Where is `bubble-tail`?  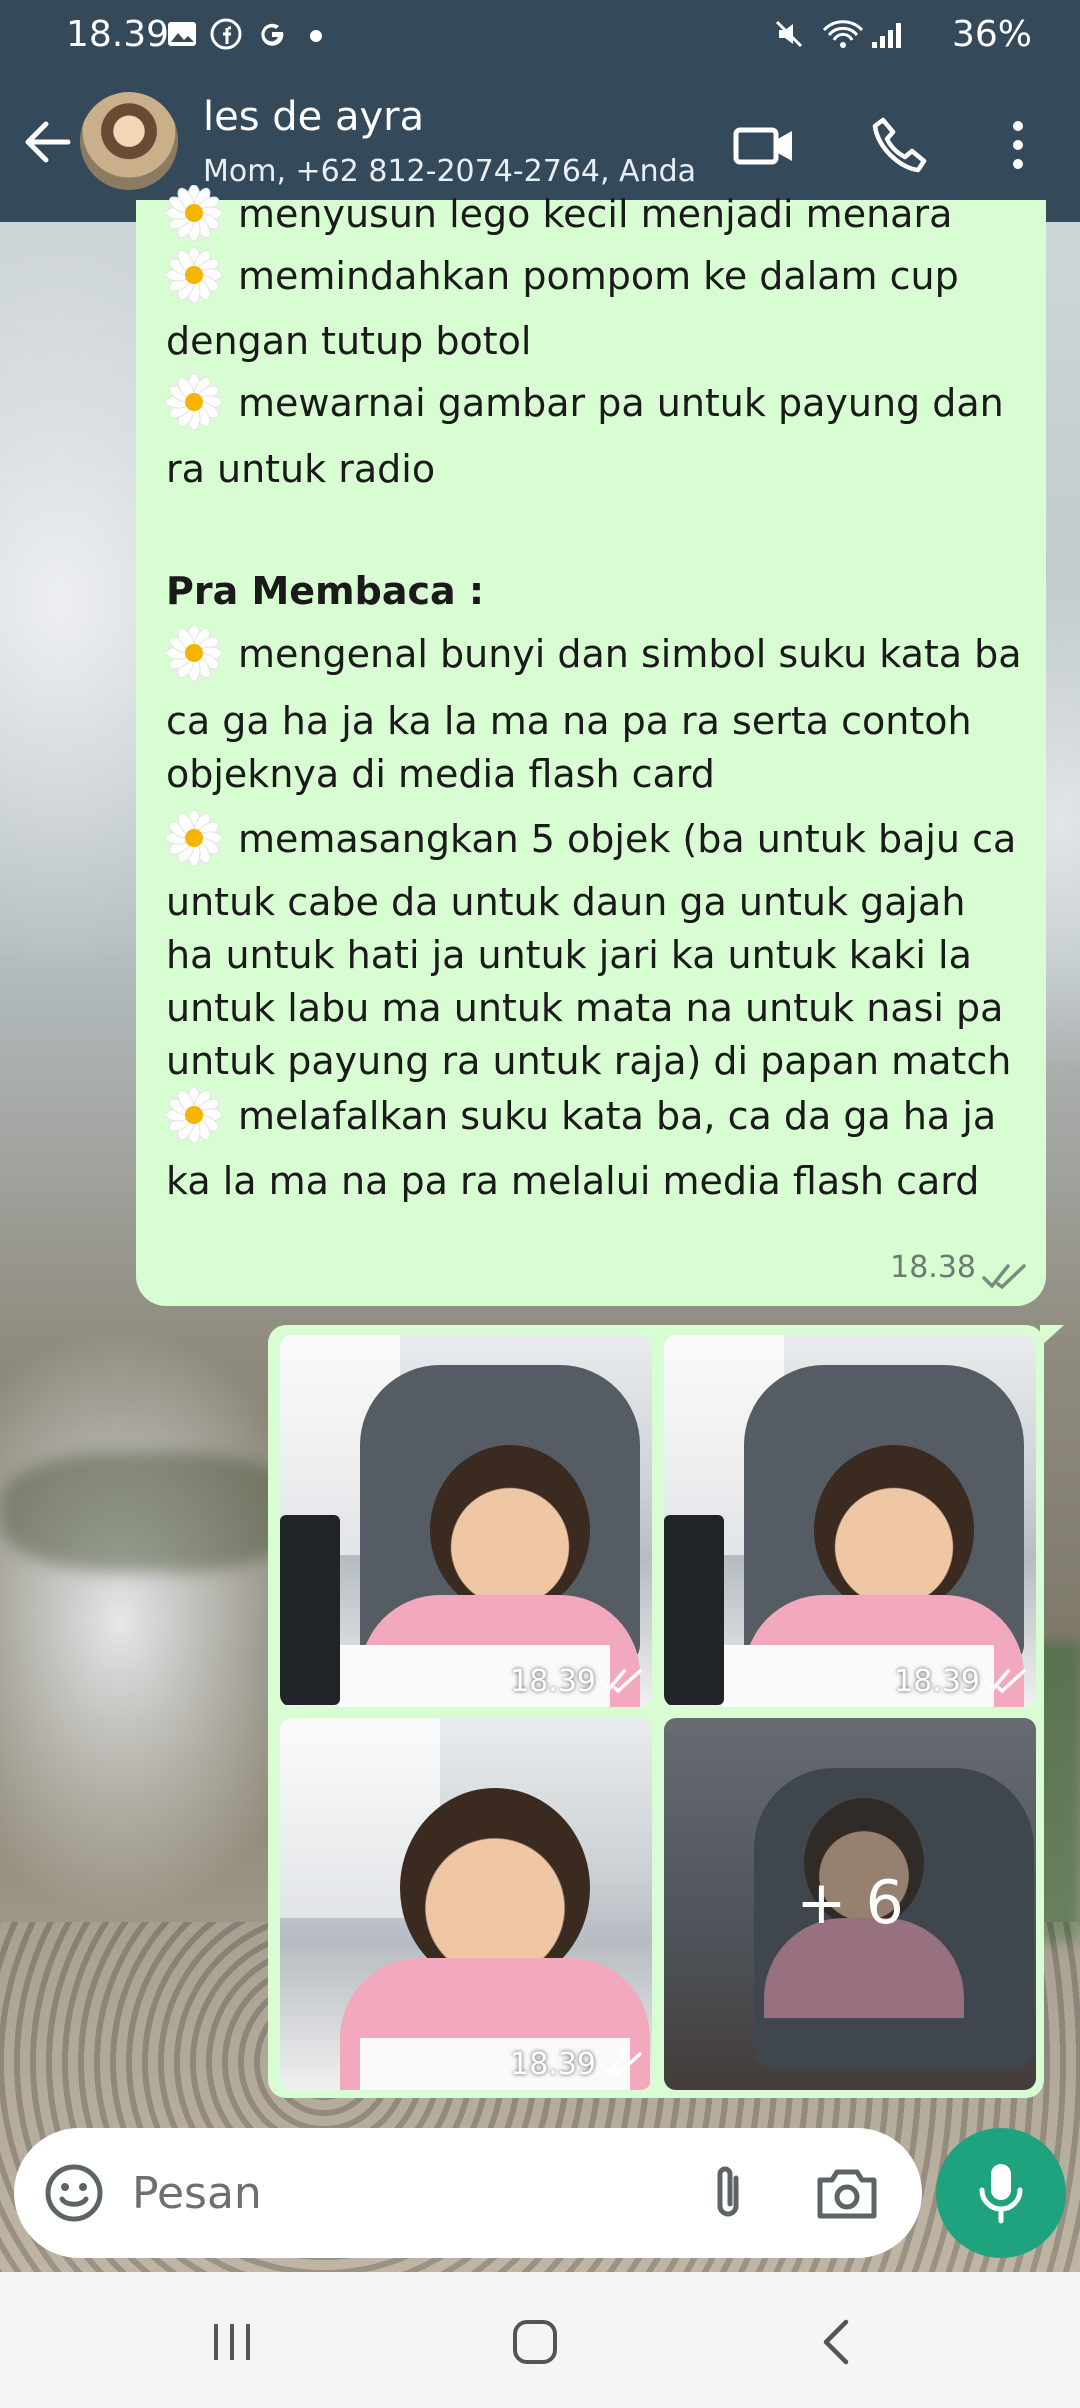
bubble-tail is located at coordinates (1052, 1336).